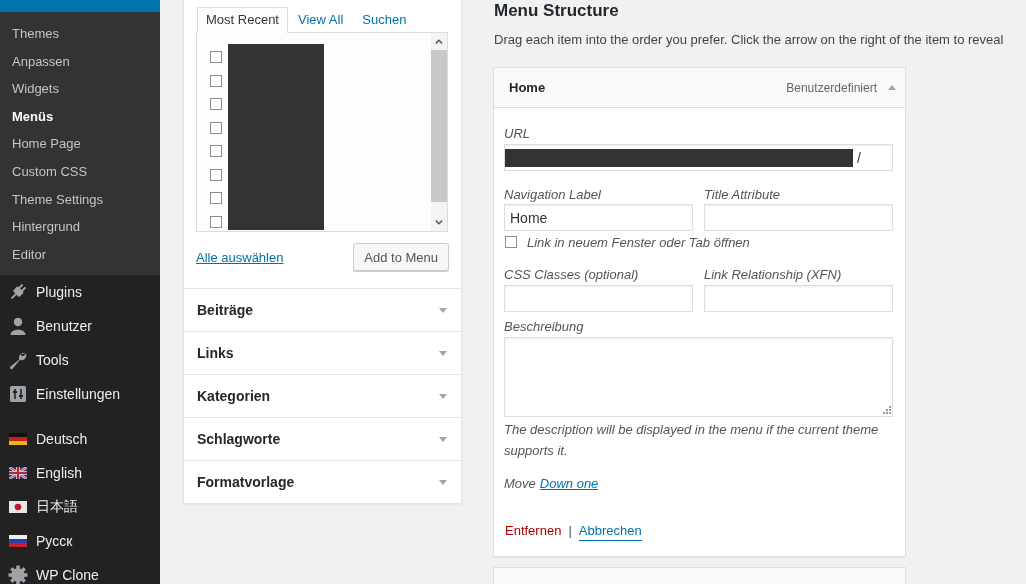 Image resolution: width=1026 pixels, height=584 pixels. Describe the element at coordinates (80, 473) in the screenshot. I see `menu-item: English` at that location.